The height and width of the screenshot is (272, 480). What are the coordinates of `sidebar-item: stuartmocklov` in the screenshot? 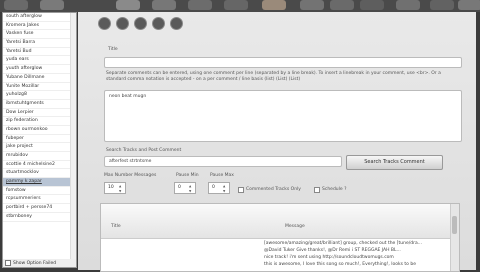 It's located at (39, 174).